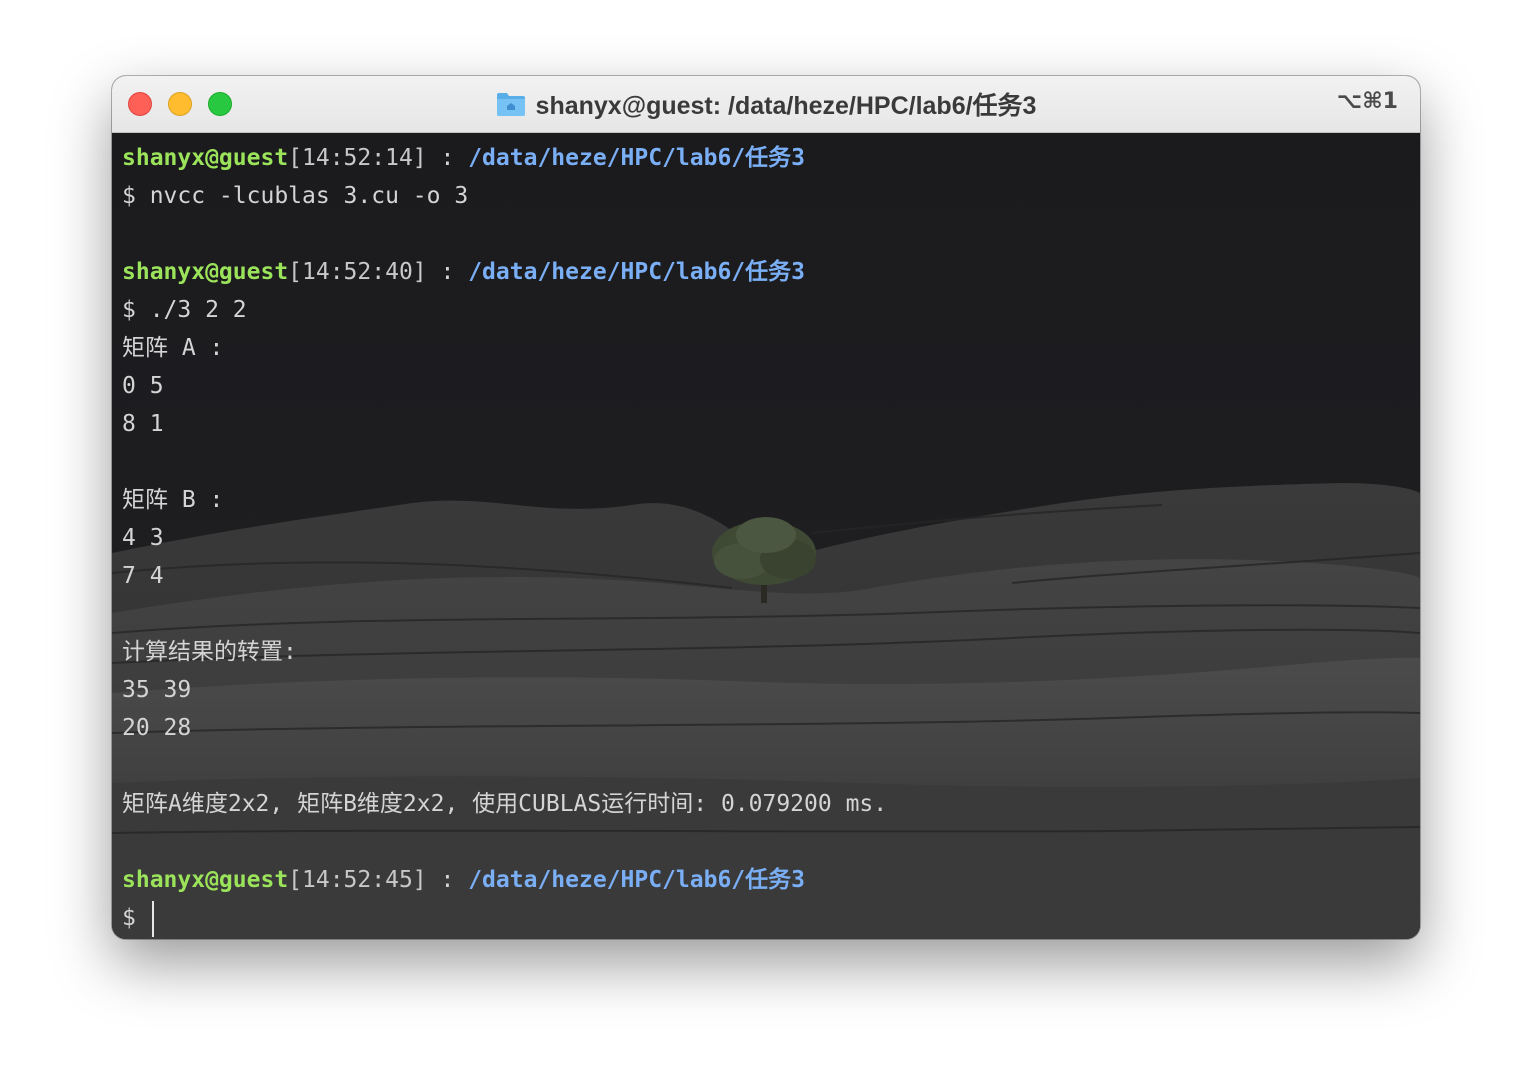 This screenshot has width=1532, height=1088. What do you see at coordinates (143, 576) in the screenshot?
I see `output-line: 7 4` at bounding box center [143, 576].